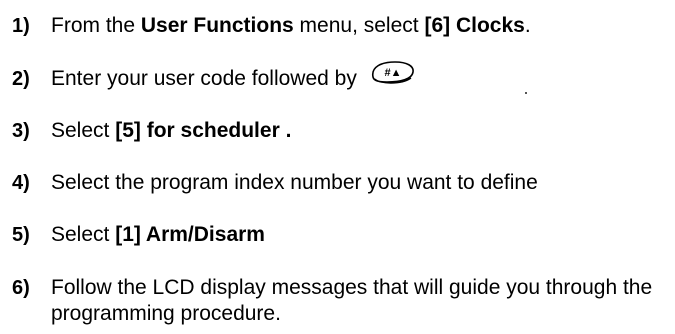 The image size is (675, 334). What do you see at coordinates (21, 288) in the screenshot?
I see `step-number: 6)` at bounding box center [21, 288].